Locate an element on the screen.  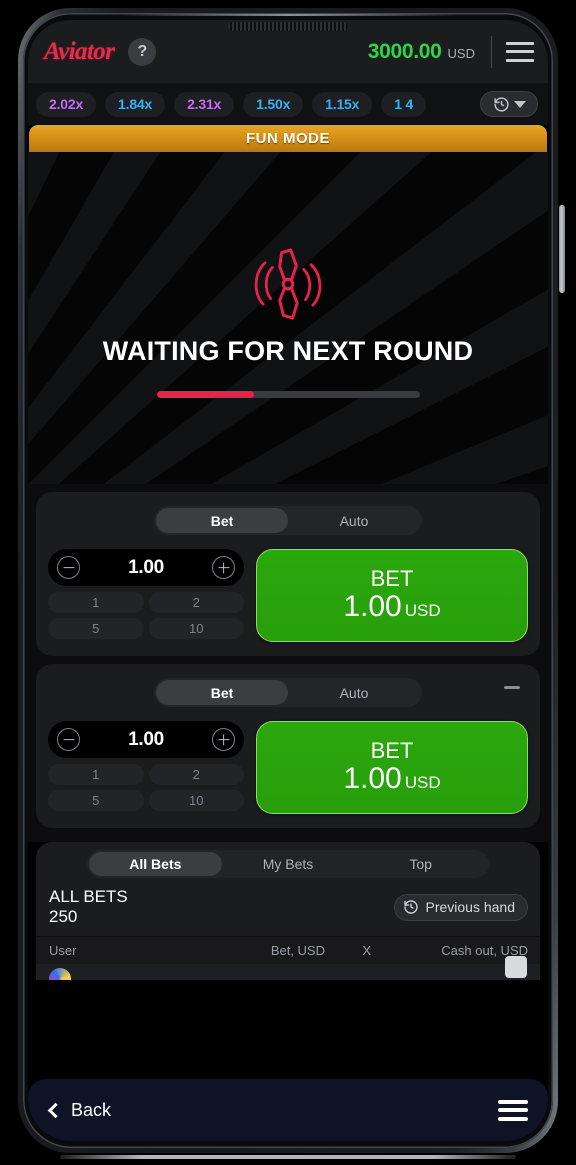
tab-bet-1: Bet is located at coordinates (222, 520).